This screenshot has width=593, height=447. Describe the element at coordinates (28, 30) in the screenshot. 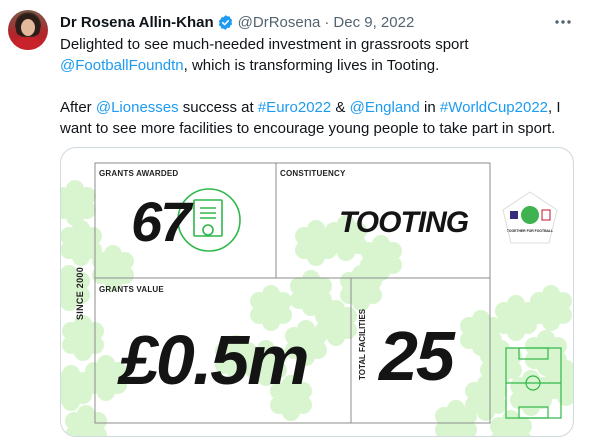

I see `author-avatar` at that location.